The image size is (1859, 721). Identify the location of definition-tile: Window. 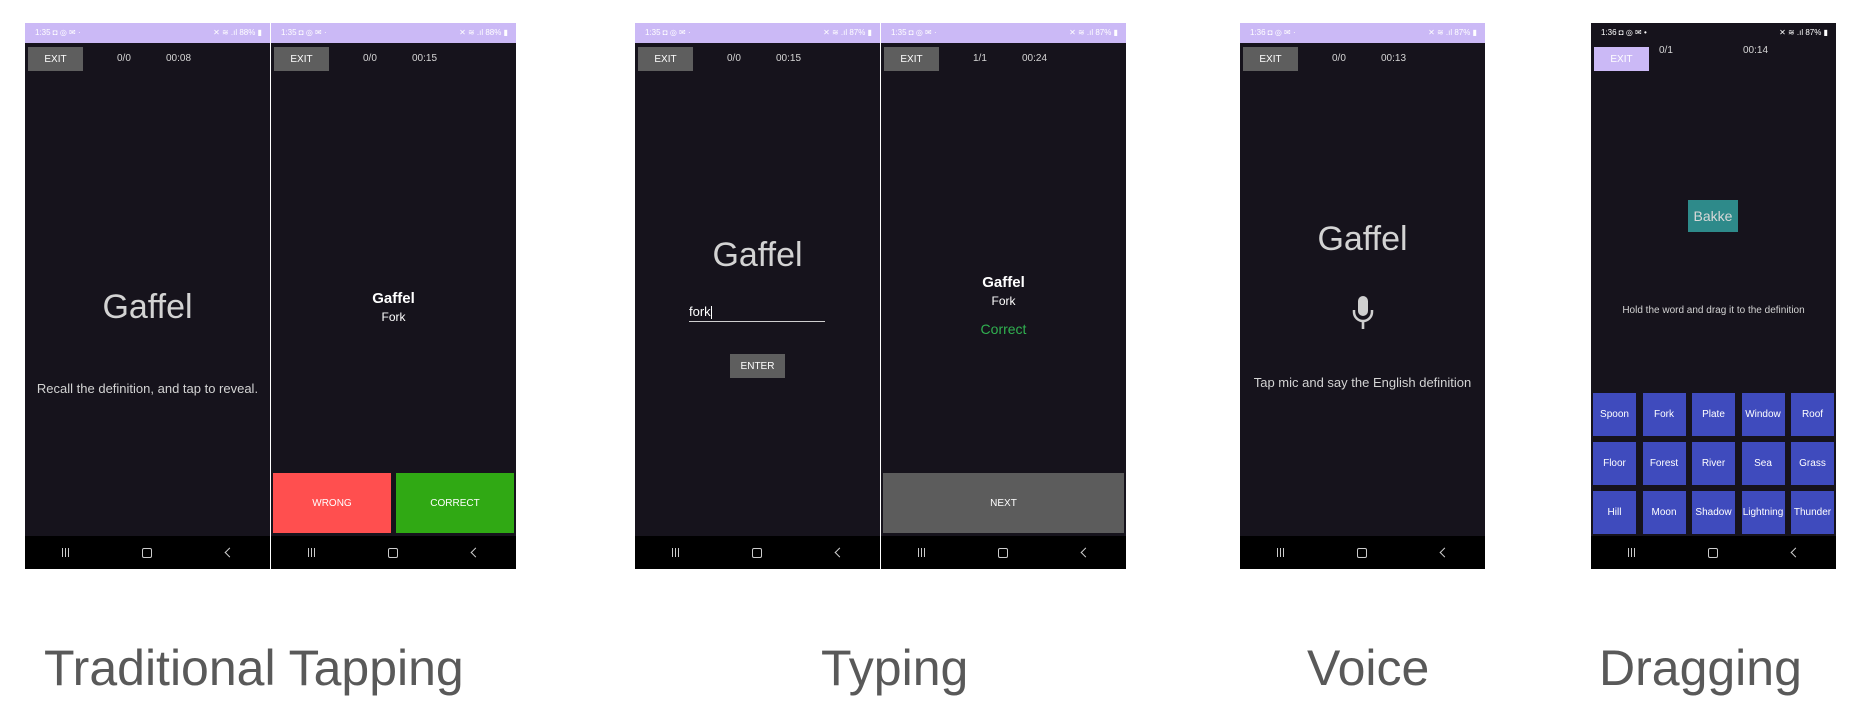
(1763, 414).